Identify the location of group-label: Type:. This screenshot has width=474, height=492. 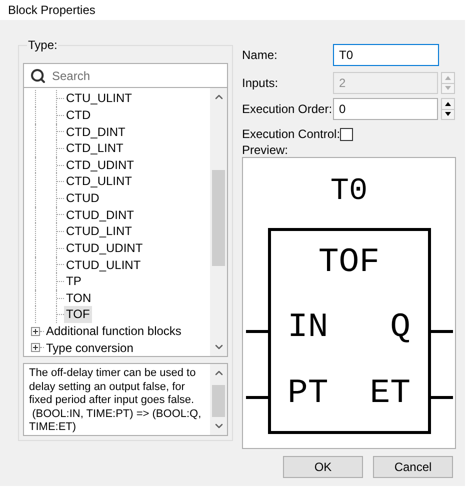
(42, 45).